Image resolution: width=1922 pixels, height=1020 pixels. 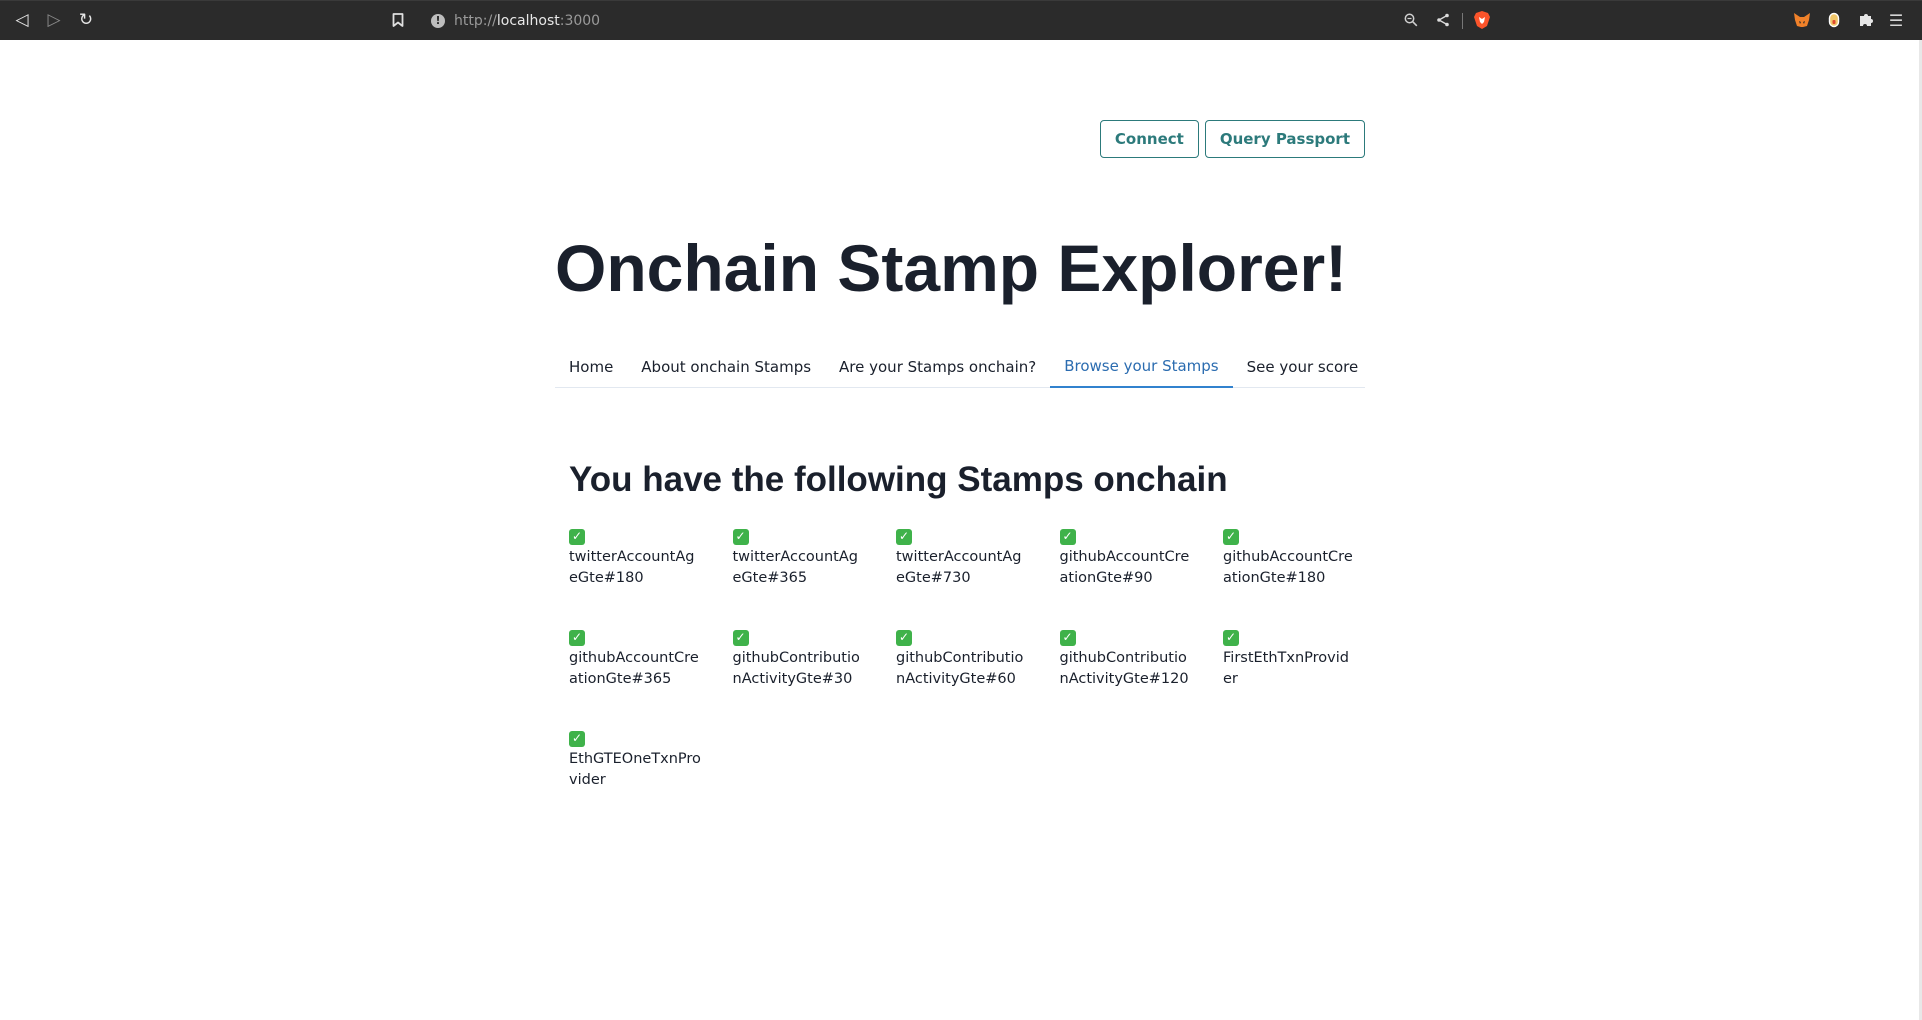 I want to click on stamp-item: ✓ githubAccountCreationGte#180, so click(x=1289, y=576).